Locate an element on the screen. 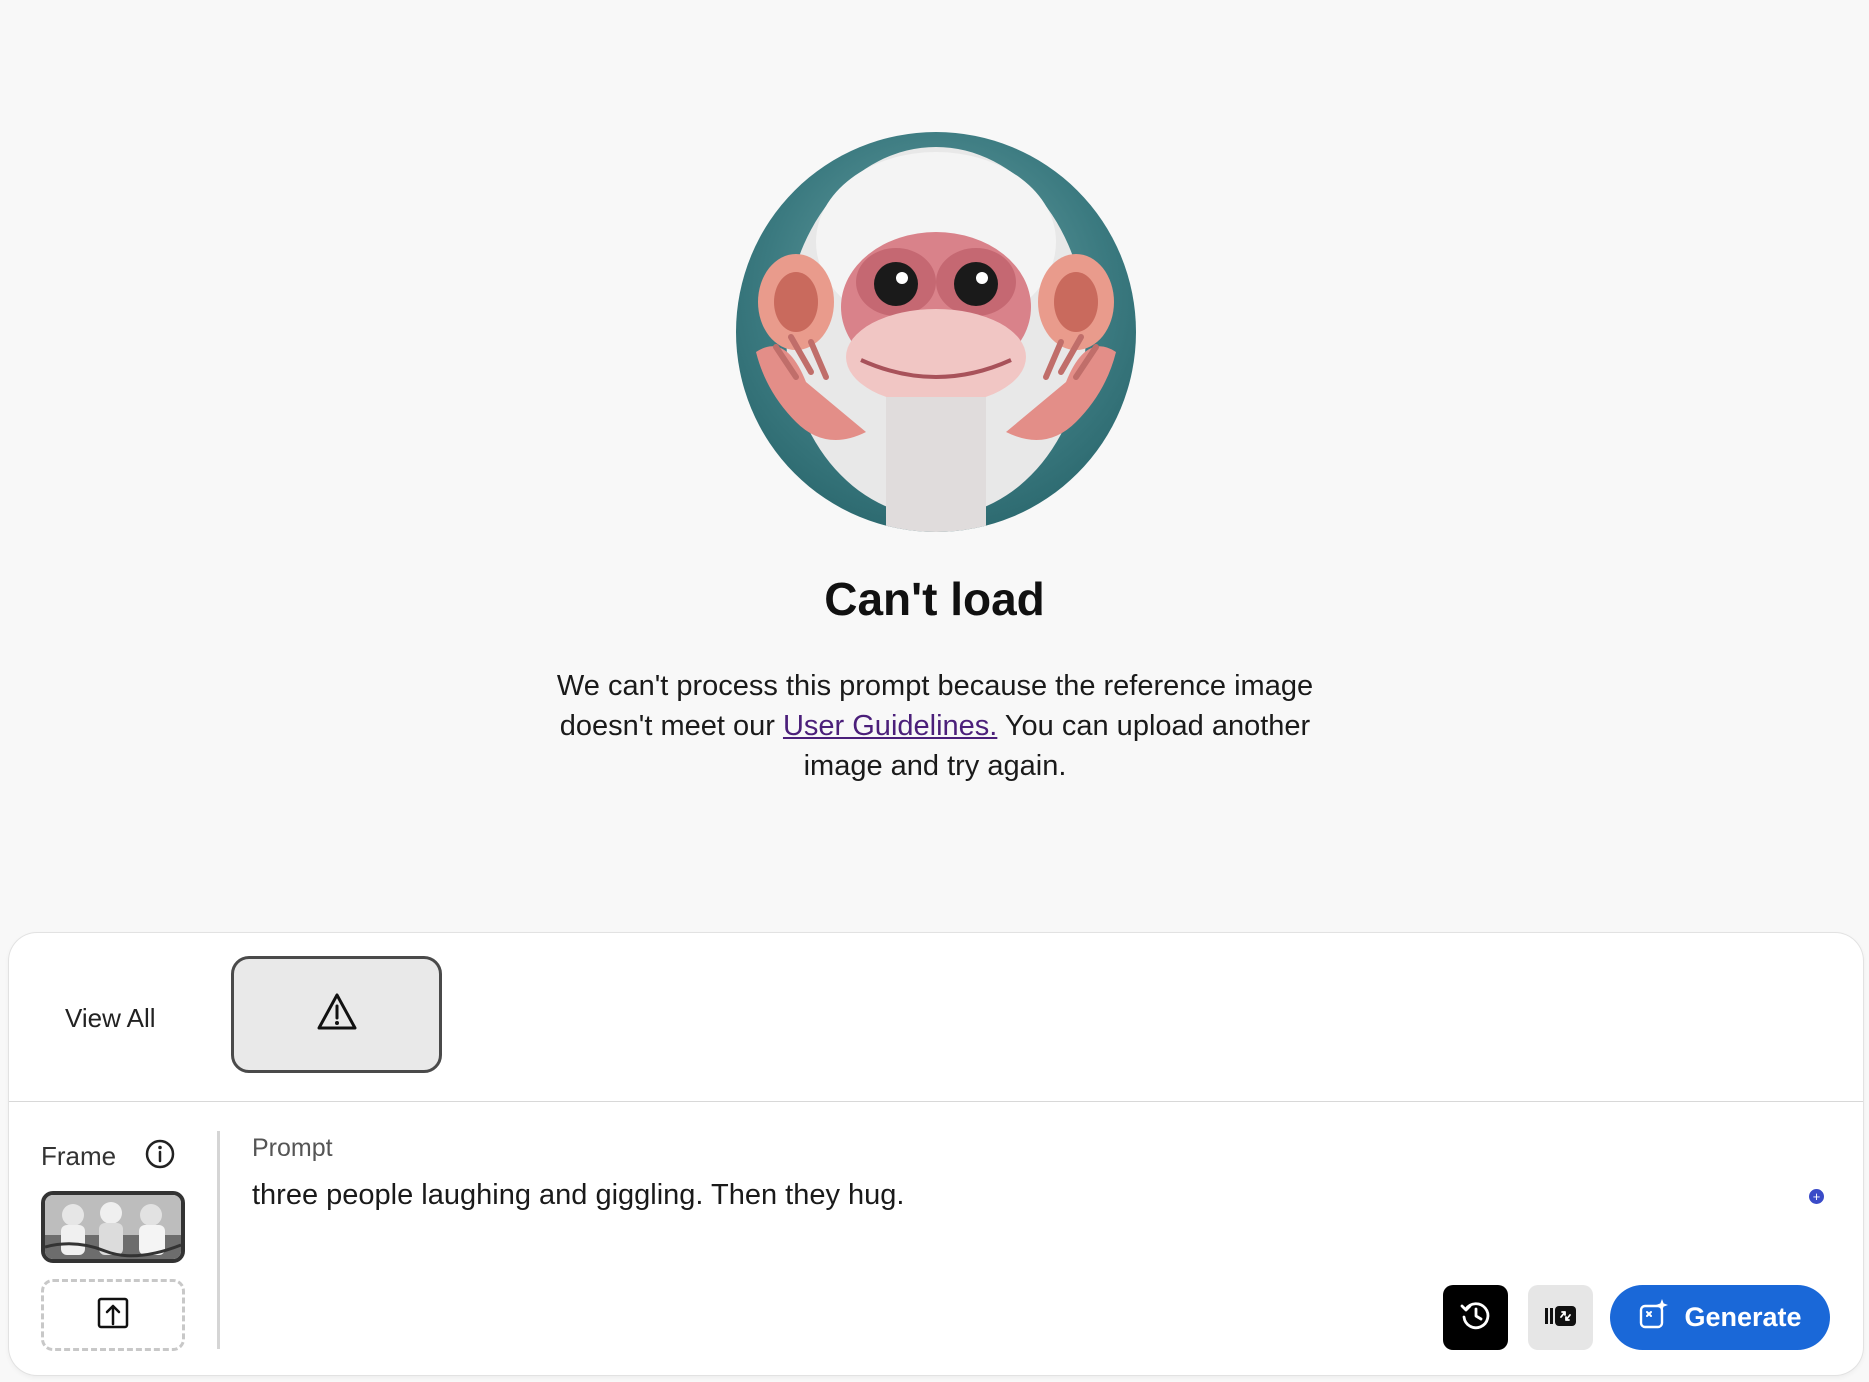 The width and height of the screenshot is (1869, 1382). view-all-button: View All is located at coordinates (110, 1018).